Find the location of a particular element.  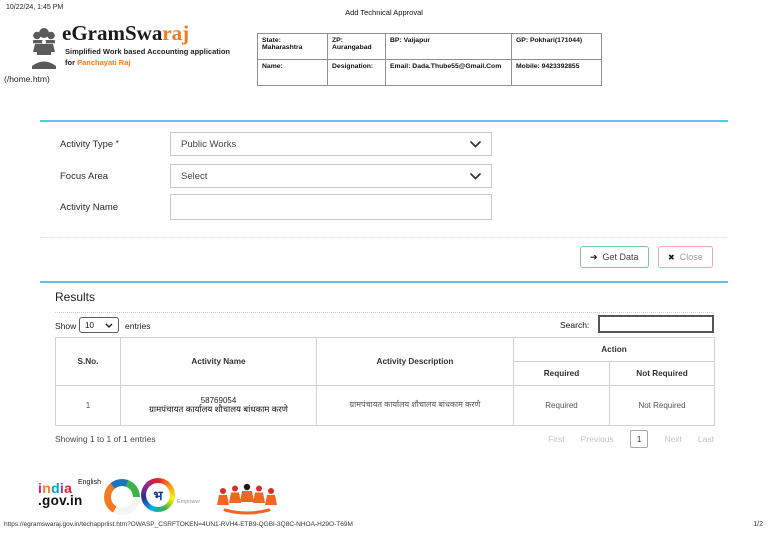

results-heading: Results is located at coordinates (75, 297).